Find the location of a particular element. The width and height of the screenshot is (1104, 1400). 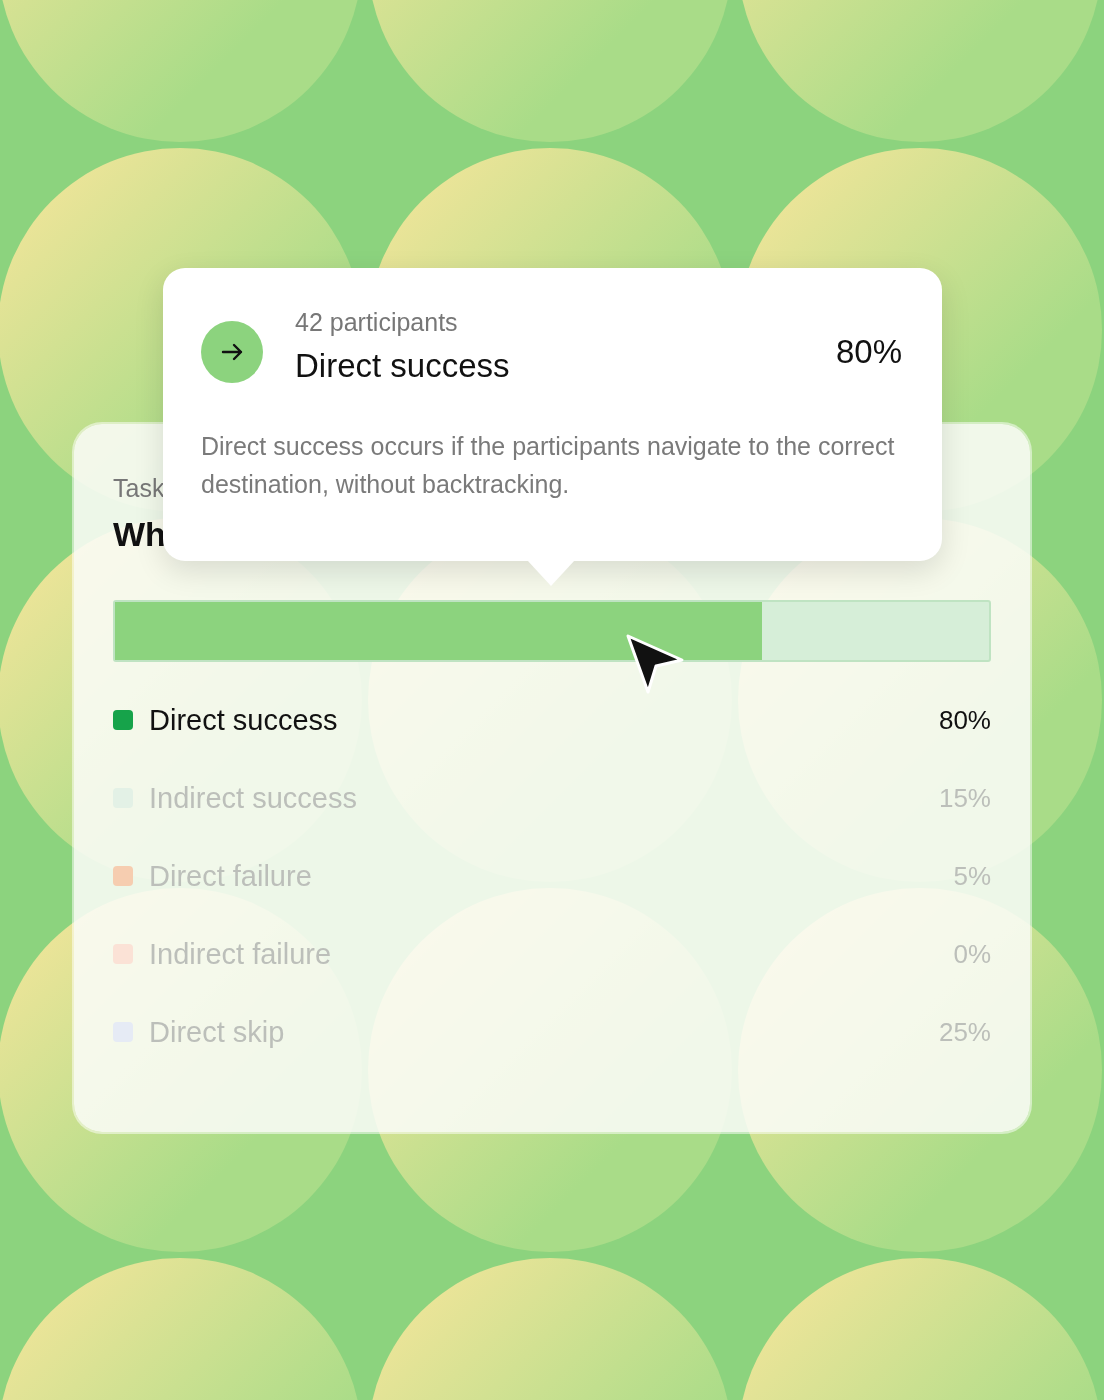

legend-percent: 0% is located at coordinates (972, 954).